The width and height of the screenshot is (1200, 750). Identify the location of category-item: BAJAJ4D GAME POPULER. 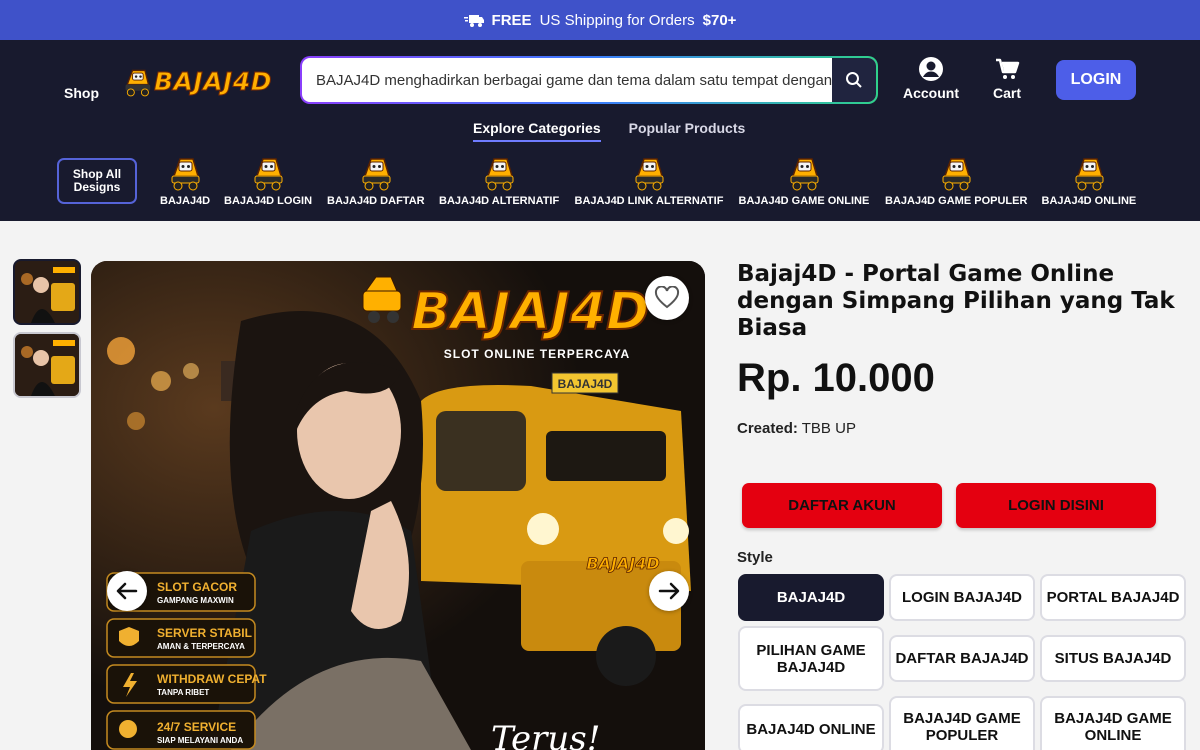
(956, 180).